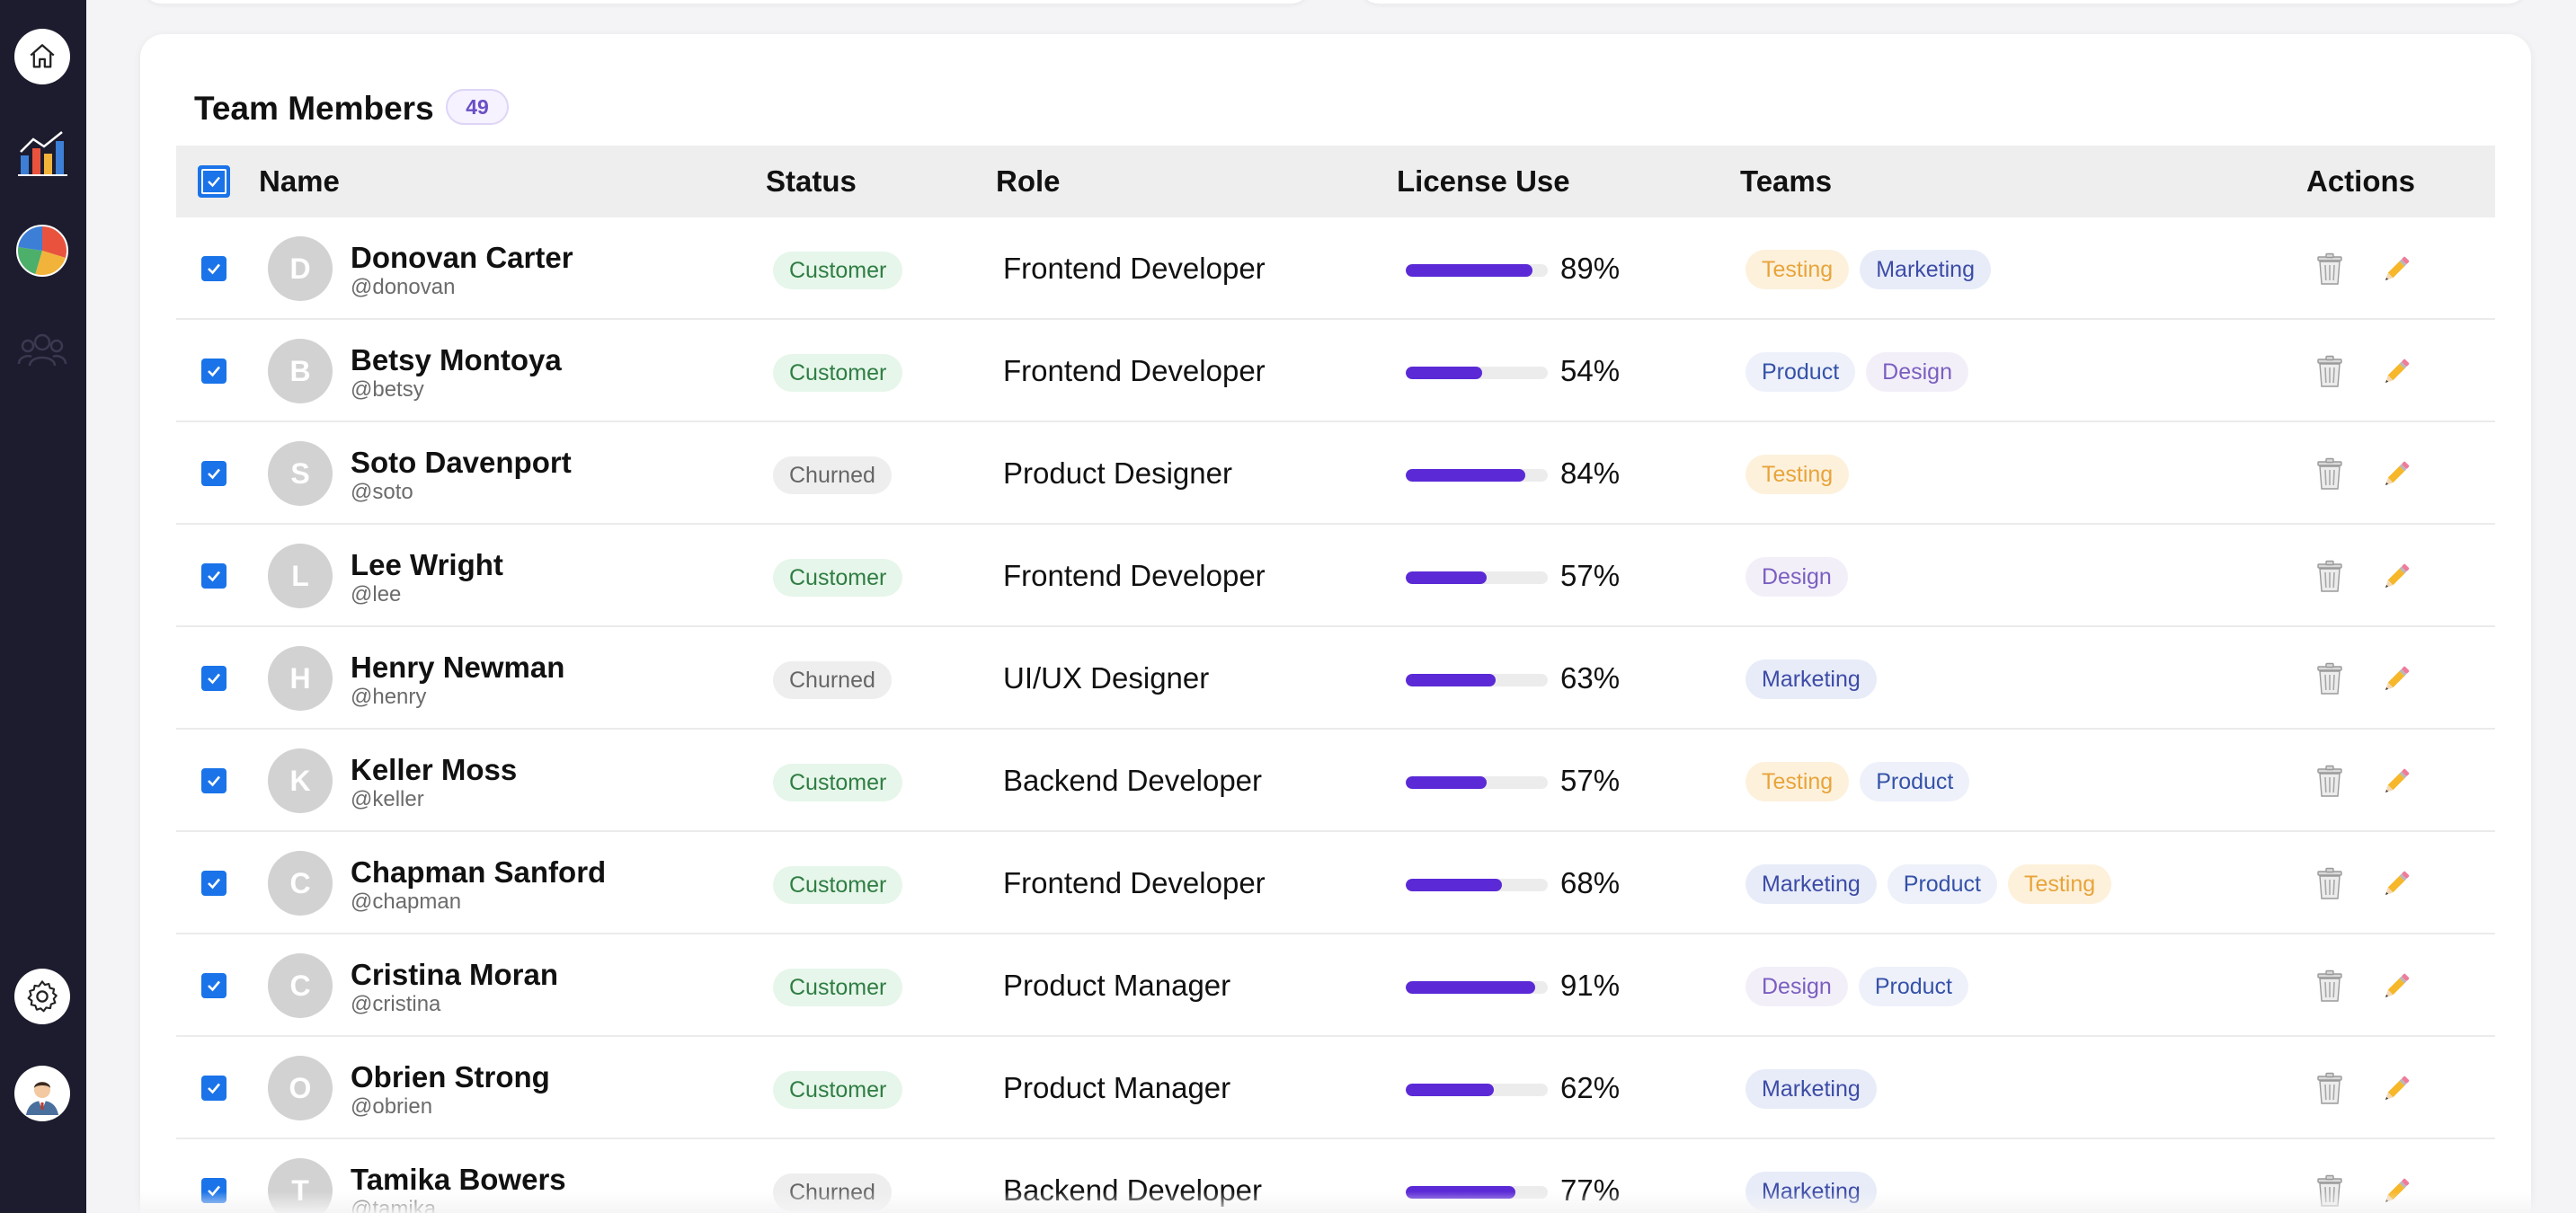 This screenshot has height=1213, width=2576. What do you see at coordinates (1857, 781) in the screenshot?
I see `team-tags: Testing Product` at bounding box center [1857, 781].